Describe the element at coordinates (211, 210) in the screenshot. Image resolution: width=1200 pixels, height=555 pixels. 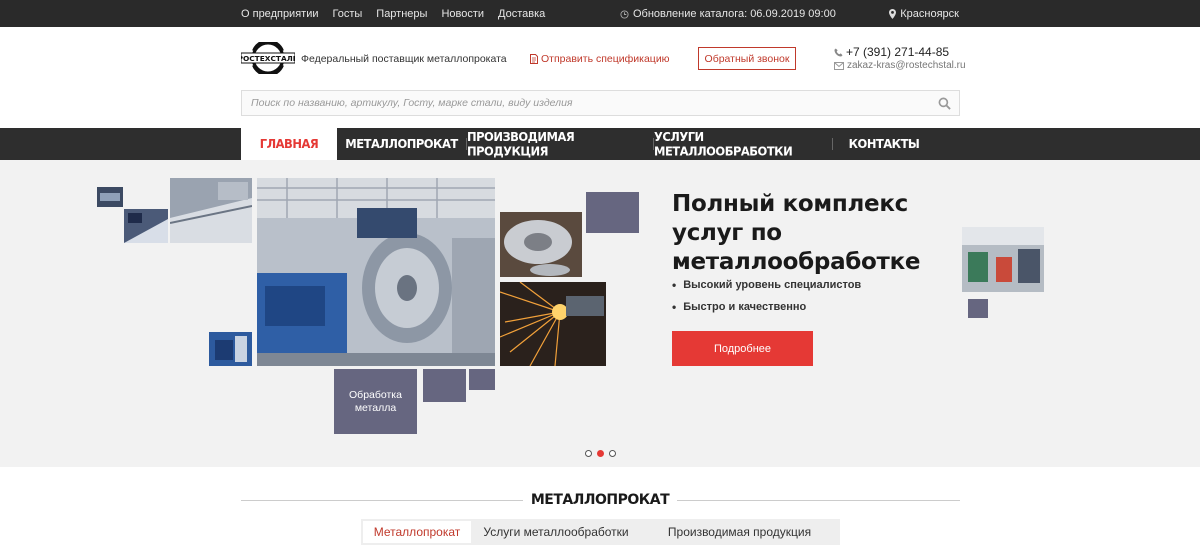
I see `hero-photo-sheet-metal` at that location.